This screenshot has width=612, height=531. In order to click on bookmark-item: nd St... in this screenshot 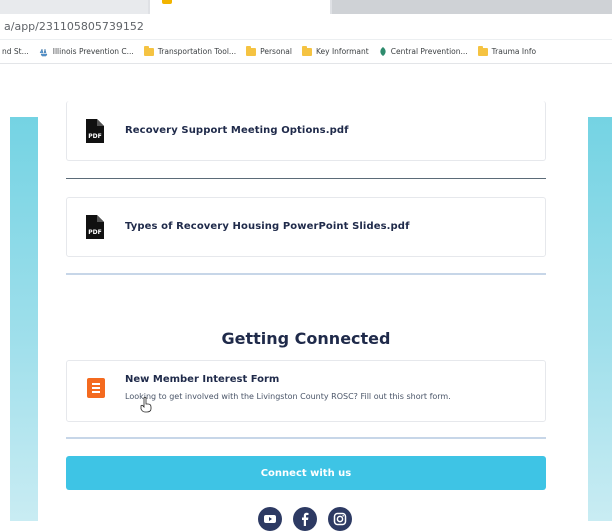, I will do `click(15, 51)`.